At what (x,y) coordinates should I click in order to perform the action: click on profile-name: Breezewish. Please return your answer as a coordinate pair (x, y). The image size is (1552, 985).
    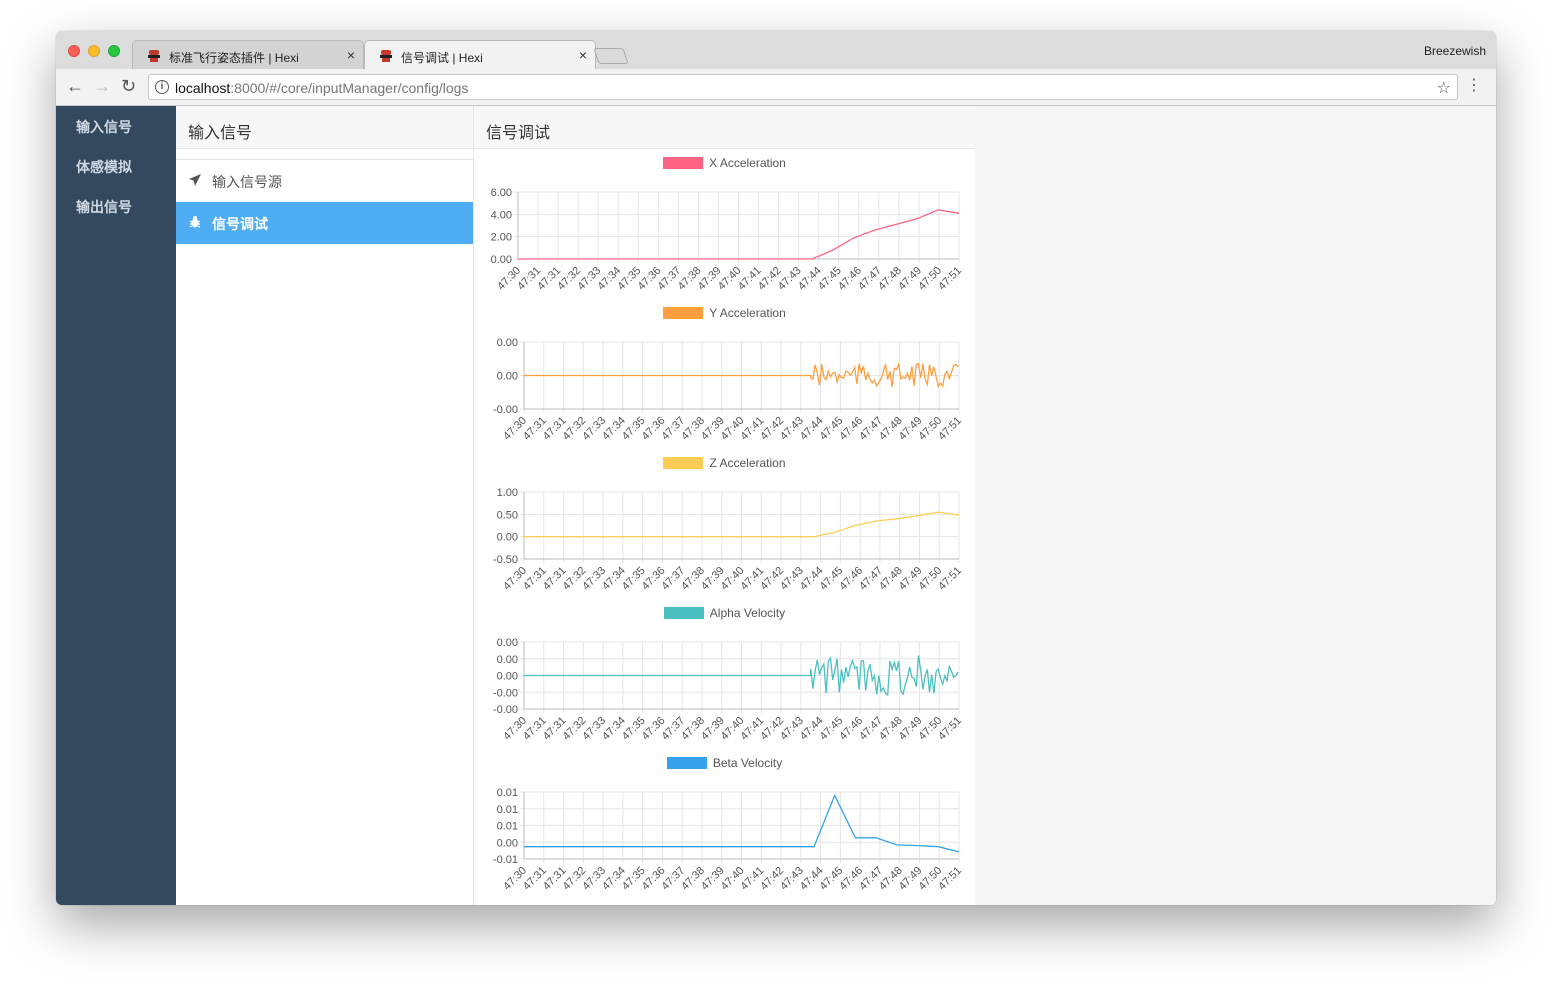
    Looking at the image, I should click on (1455, 51).